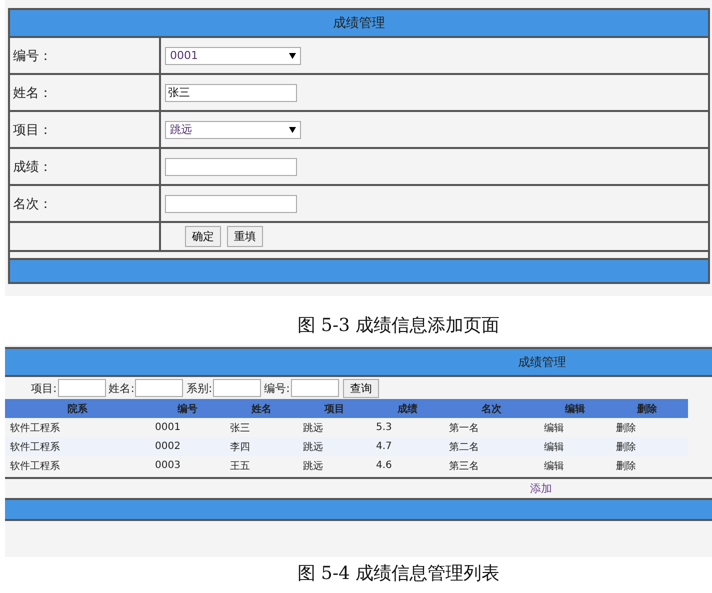 Image resolution: width=712 pixels, height=593 pixels. What do you see at coordinates (384, 446) in the screenshot?
I see `table-cell: 4.7` at bounding box center [384, 446].